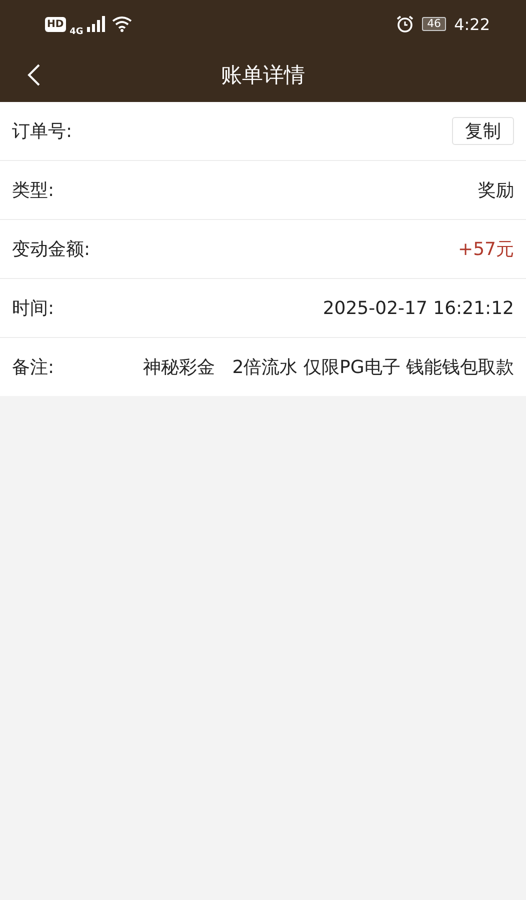 The height and width of the screenshot is (900, 526). What do you see at coordinates (418, 308) in the screenshot?
I see `field-value: 2025-02-17 16:21:12` at bounding box center [418, 308].